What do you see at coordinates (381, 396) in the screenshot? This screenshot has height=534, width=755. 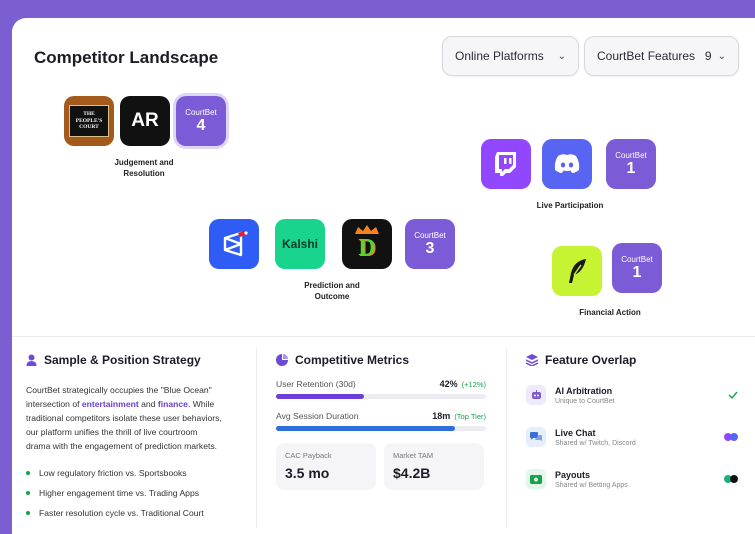 I see `retention-bar` at bounding box center [381, 396].